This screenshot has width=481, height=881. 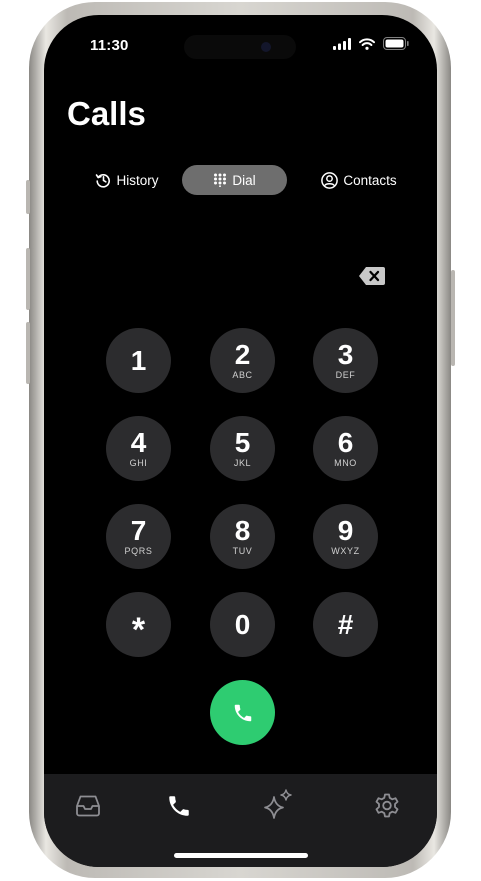 What do you see at coordinates (242, 354) in the screenshot?
I see `dial-key-digit: 2` at bounding box center [242, 354].